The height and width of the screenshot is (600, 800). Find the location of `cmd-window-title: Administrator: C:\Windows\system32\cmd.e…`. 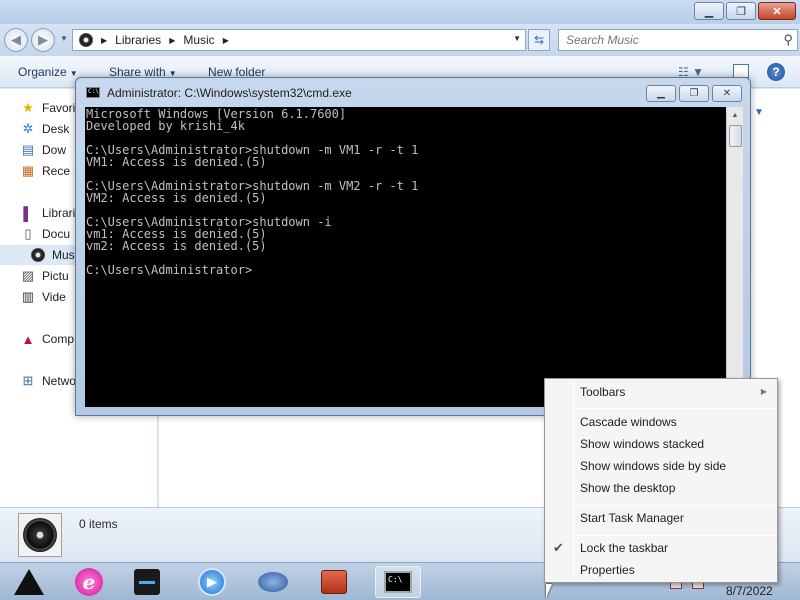

cmd-window-title: Administrator: C:\Windows\system32\cmd.e… is located at coordinates (229, 93).